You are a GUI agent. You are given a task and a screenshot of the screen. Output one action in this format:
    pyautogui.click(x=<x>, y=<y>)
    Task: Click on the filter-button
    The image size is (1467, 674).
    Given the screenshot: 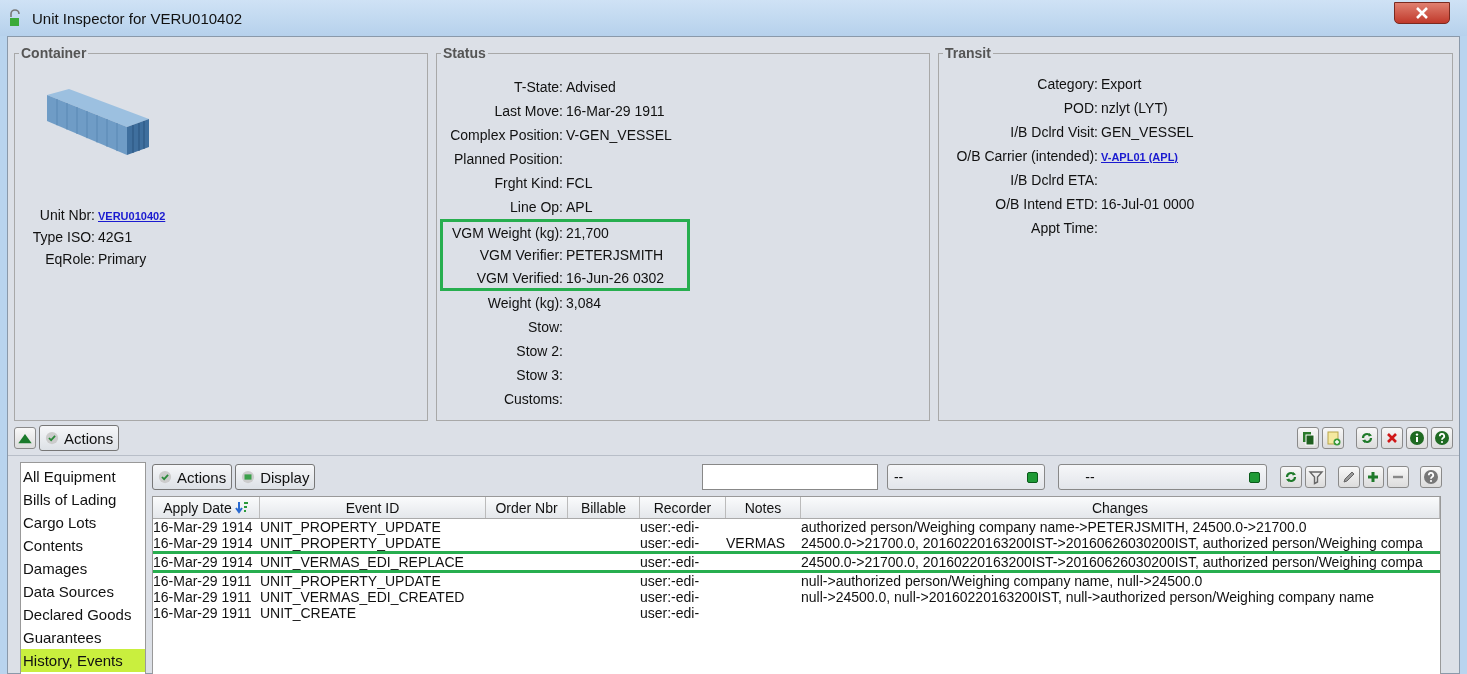 What is the action you would take?
    pyautogui.click(x=1315, y=477)
    